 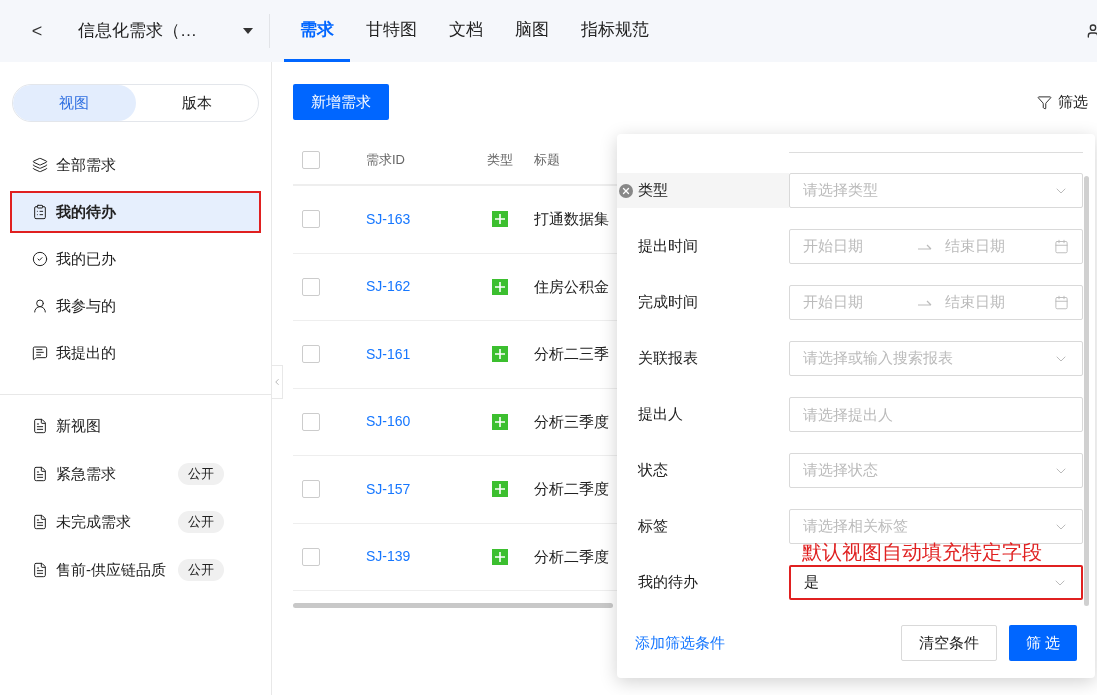 What do you see at coordinates (40, 259) in the screenshot?
I see `check-circle-icon` at bounding box center [40, 259].